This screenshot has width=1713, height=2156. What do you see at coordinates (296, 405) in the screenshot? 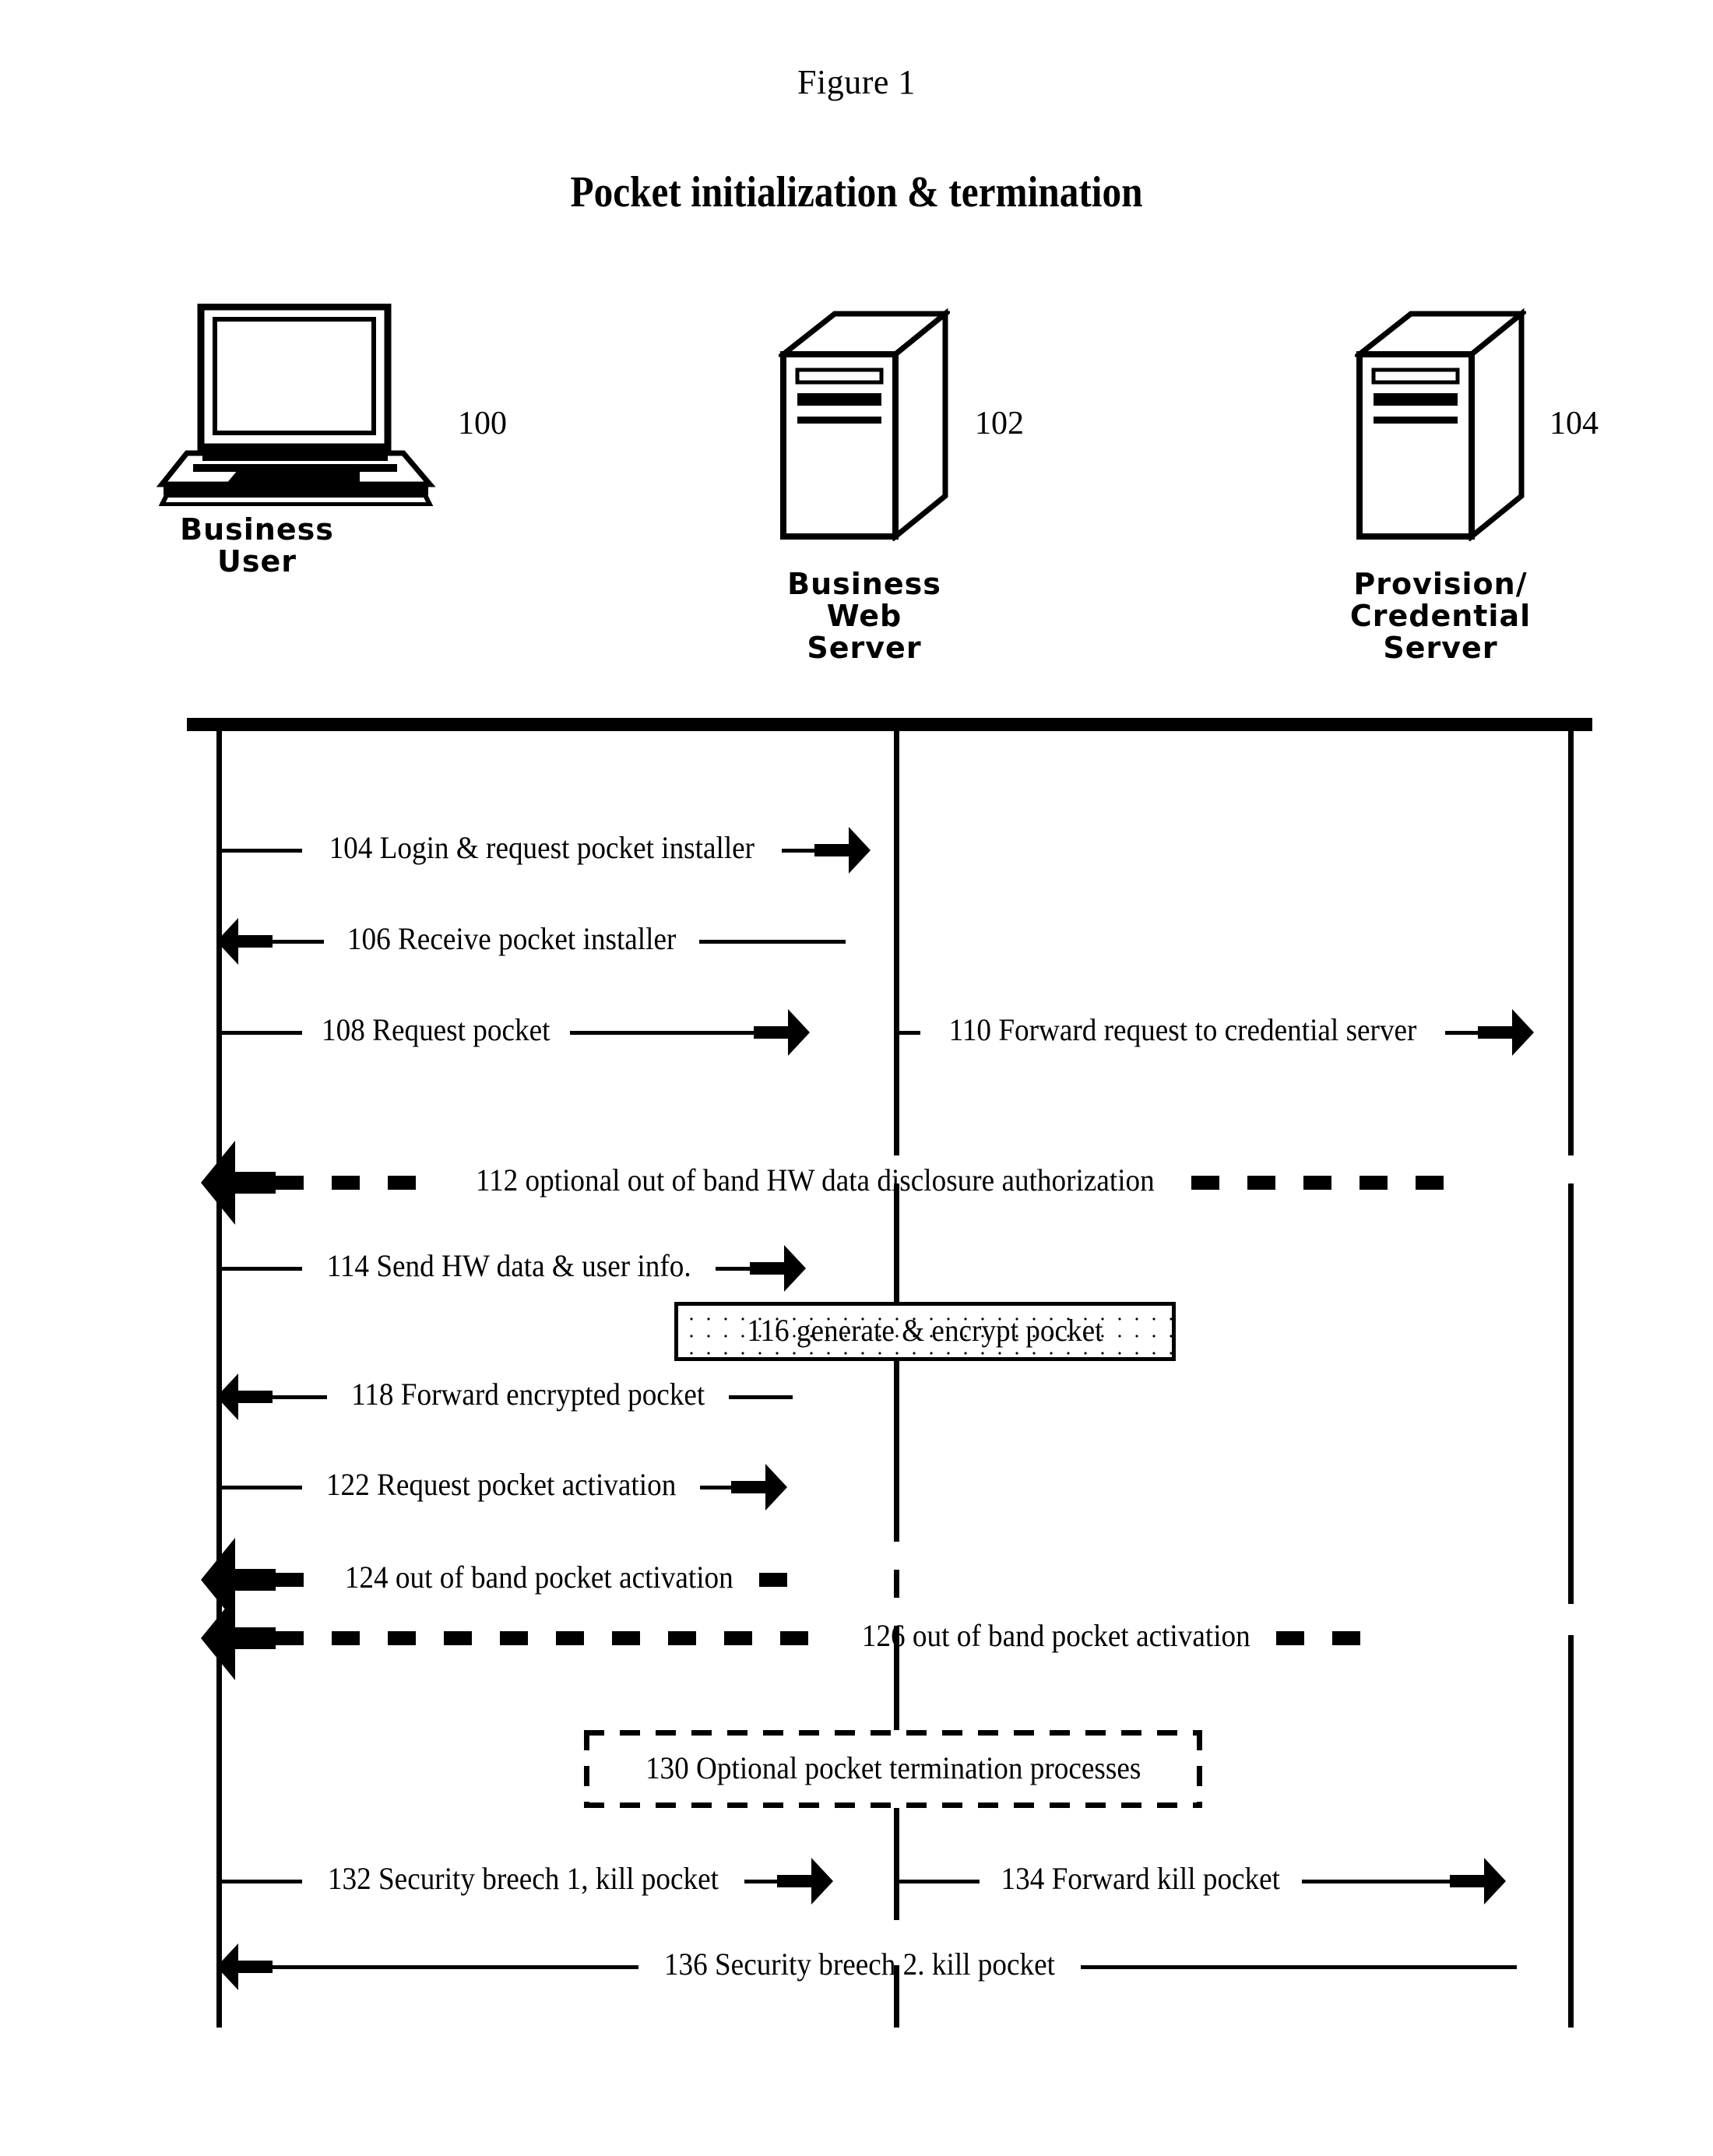
I see `laptop-icon` at bounding box center [296, 405].